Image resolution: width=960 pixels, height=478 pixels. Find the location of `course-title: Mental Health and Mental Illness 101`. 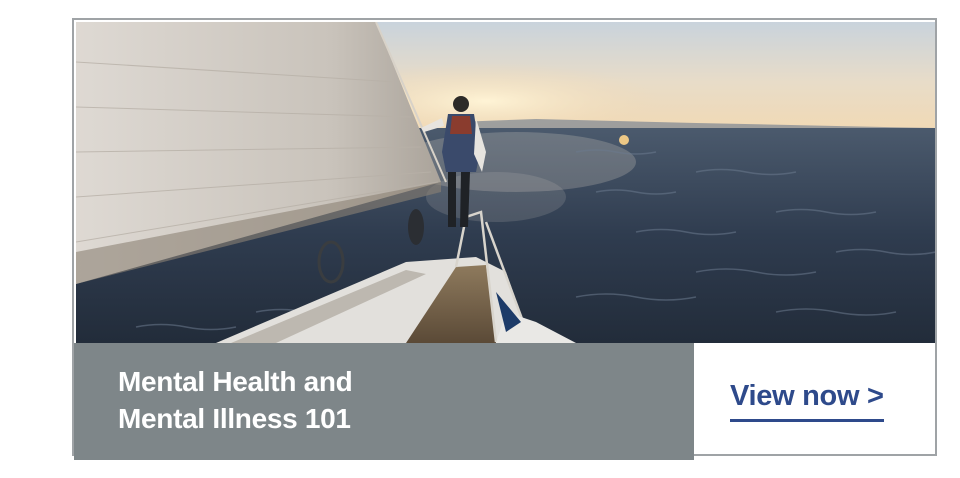

course-title: Mental Health and Mental Illness 101 is located at coordinates (398, 400).